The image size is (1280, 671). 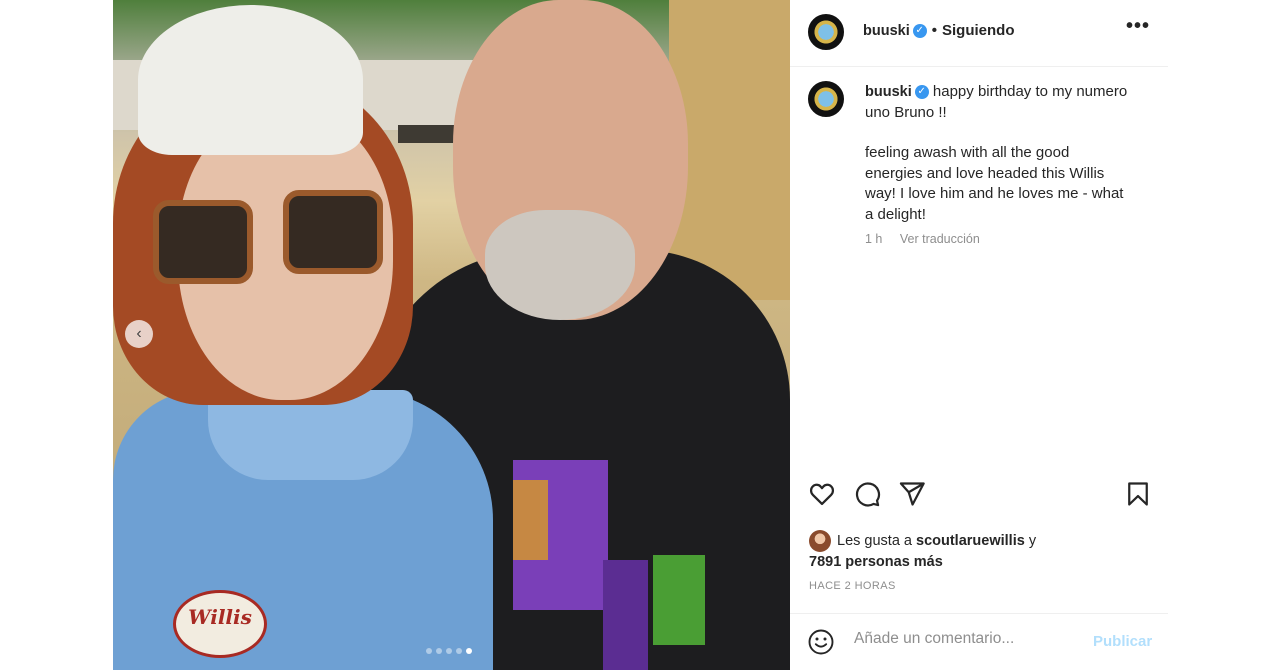 What do you see at coordinates (876, 562) in the screenshot?
I see `likes-others: 7891 personas más` at bounding box center [876, 562].